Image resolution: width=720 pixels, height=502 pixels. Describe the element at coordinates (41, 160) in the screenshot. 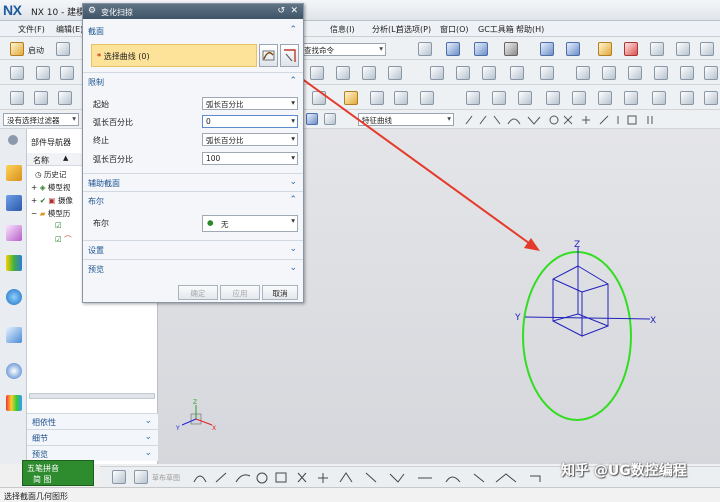

I see `column-name: 名称` at that location.